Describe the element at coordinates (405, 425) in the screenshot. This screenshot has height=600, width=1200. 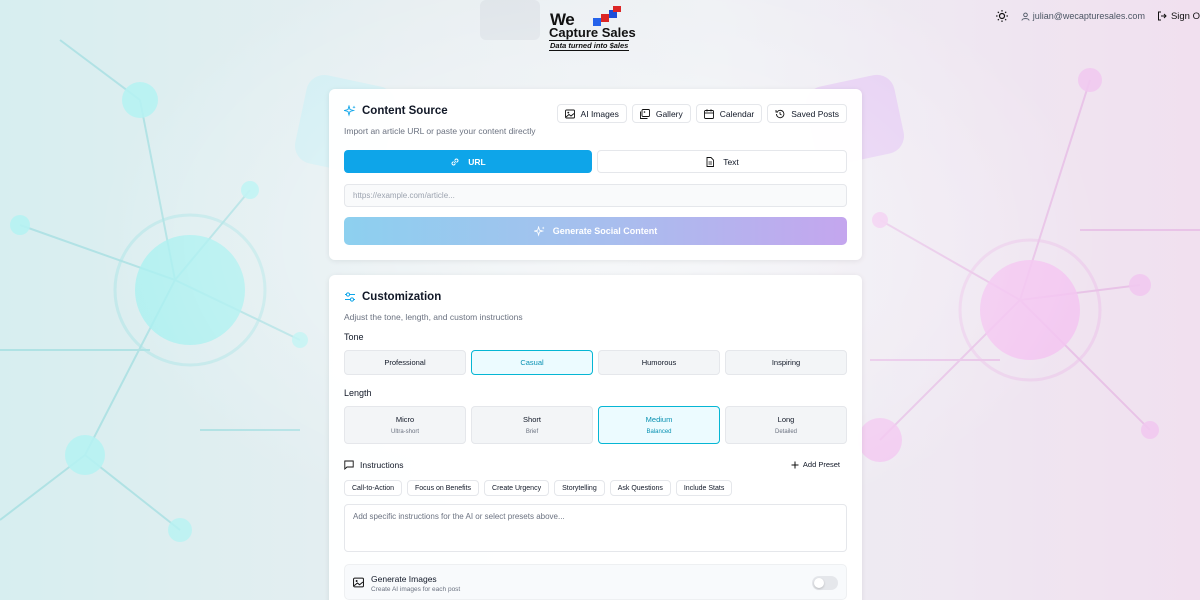
I see `length-micro: Micro Ultra-short` at that location.